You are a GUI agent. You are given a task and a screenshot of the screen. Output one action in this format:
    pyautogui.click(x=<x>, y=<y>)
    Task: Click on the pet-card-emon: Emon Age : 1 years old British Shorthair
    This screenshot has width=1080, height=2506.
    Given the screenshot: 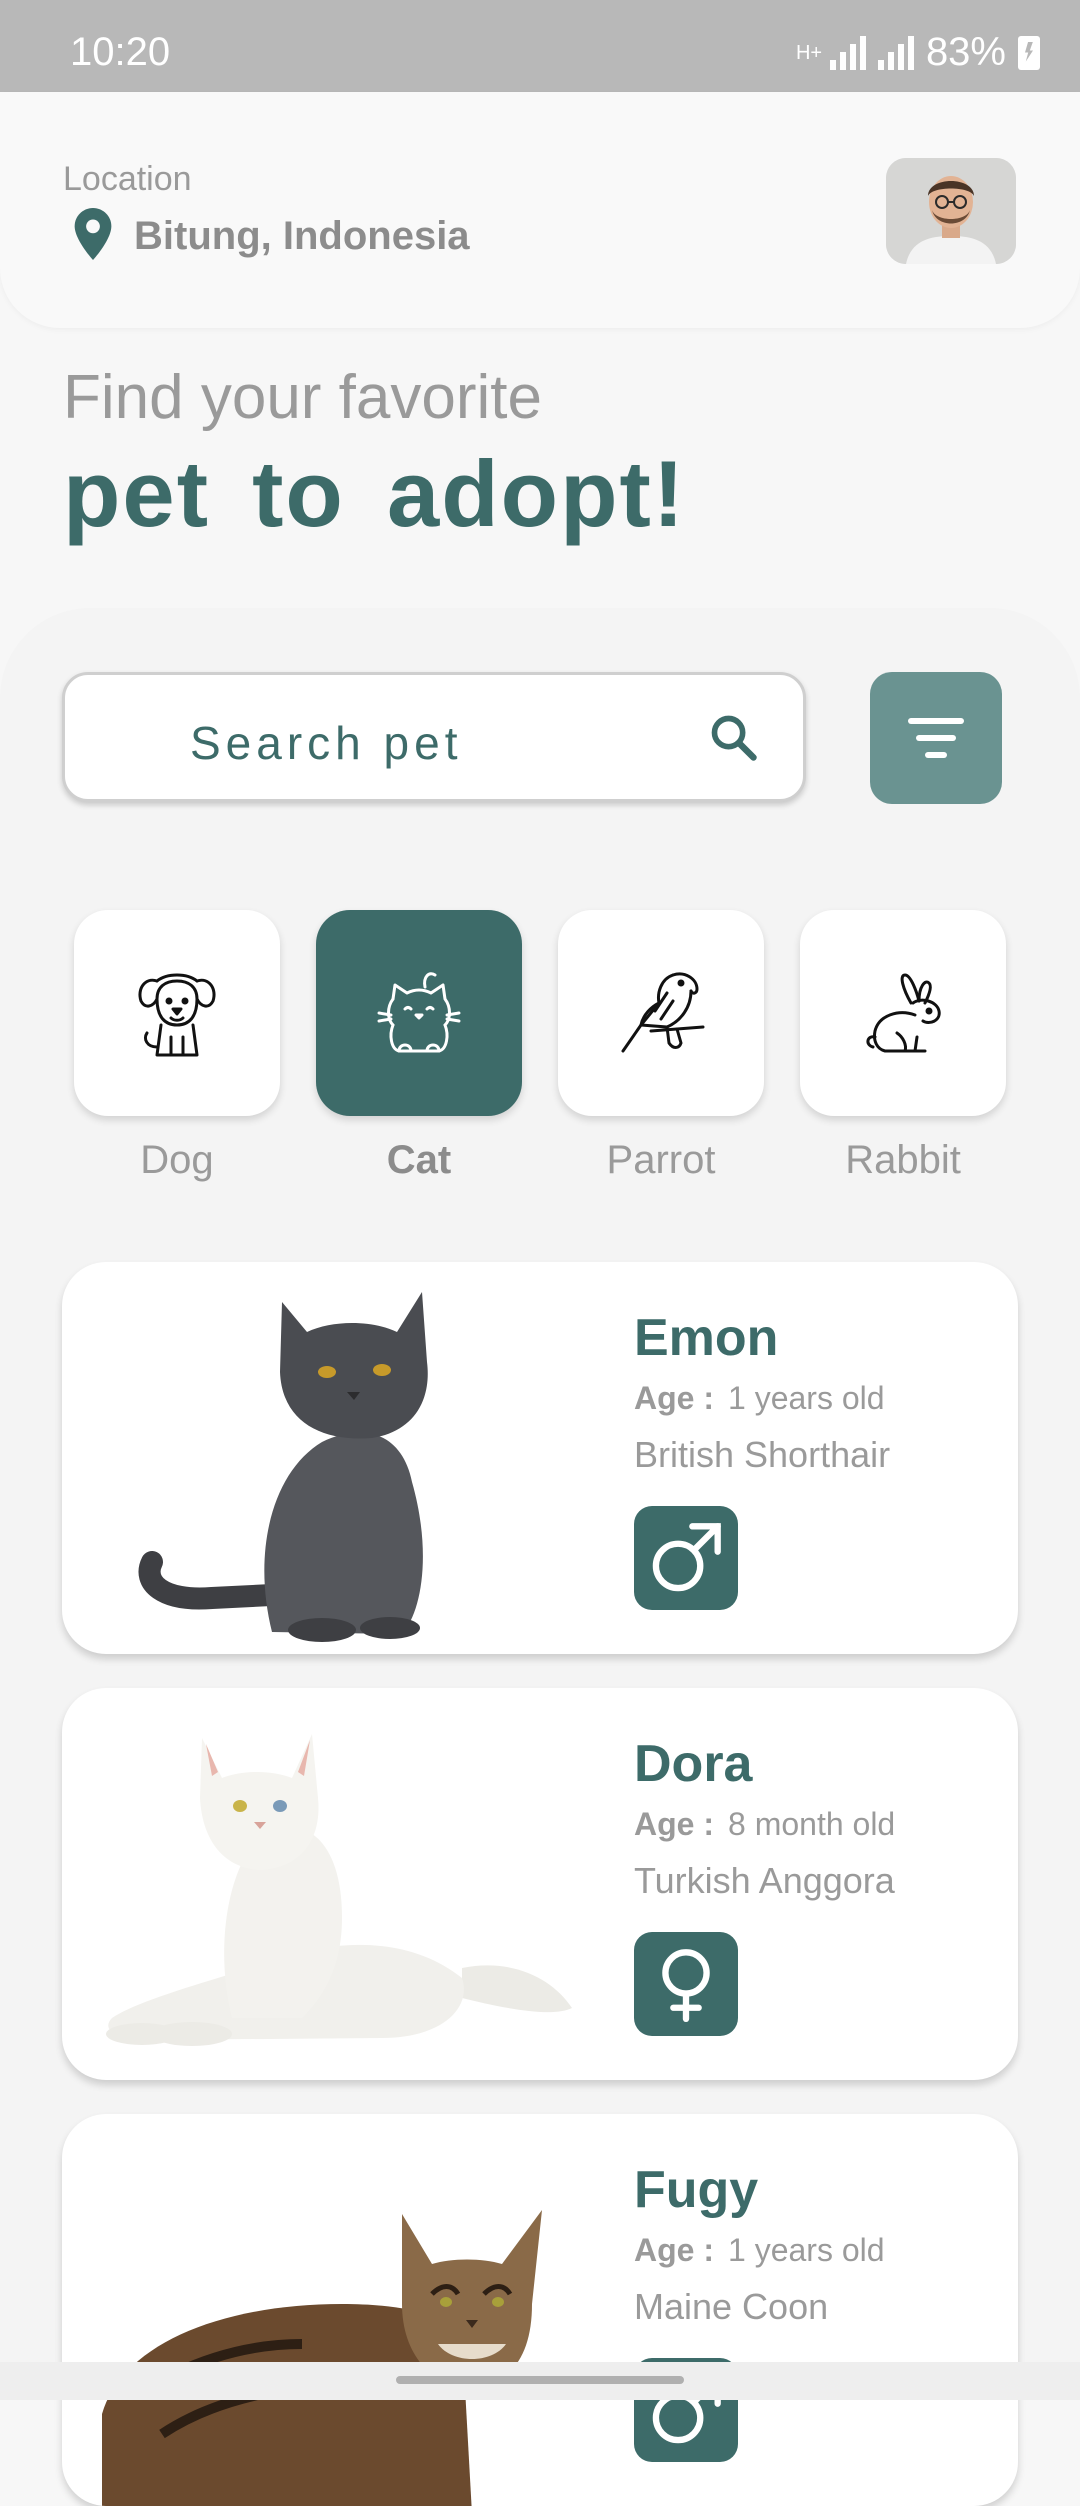 What is the action you would take?
    pyautogui.click(x=540, y=1458)
    